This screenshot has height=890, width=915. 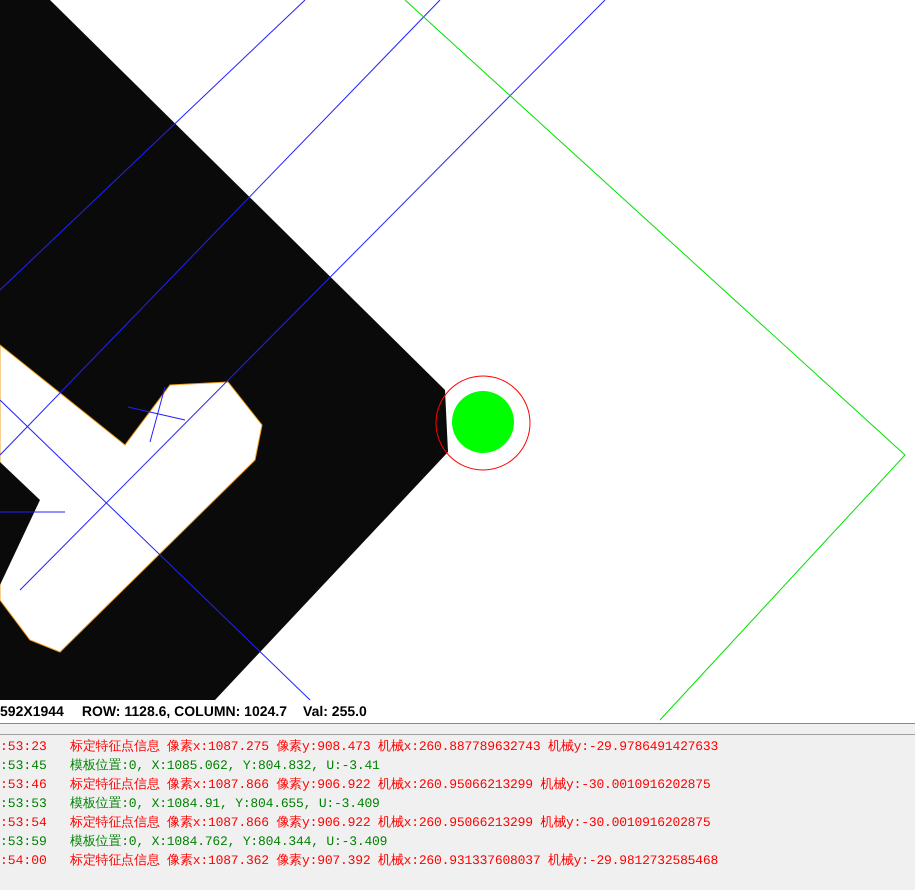 I want to click on log-time: :53:59, so click(x=24, y=841).